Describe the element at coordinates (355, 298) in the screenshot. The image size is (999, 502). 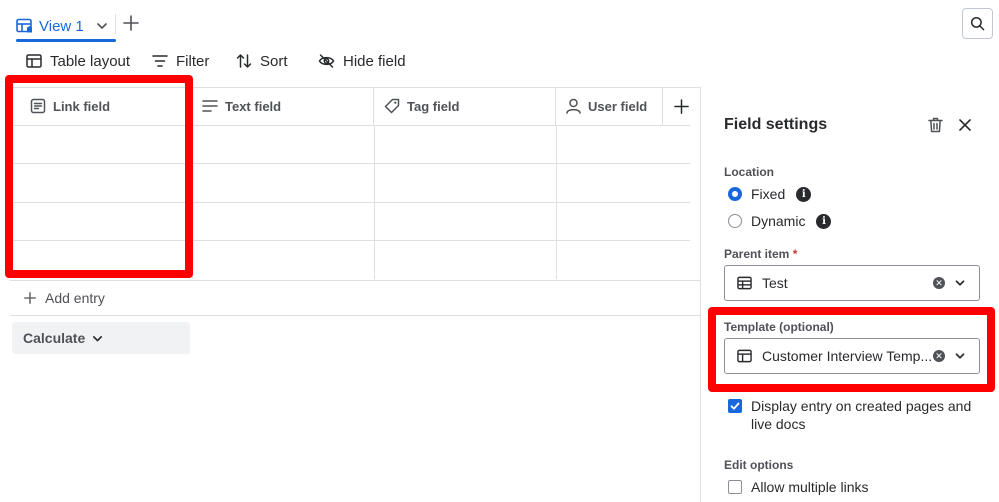
I see `add-entry-button: Add entry` at that location.